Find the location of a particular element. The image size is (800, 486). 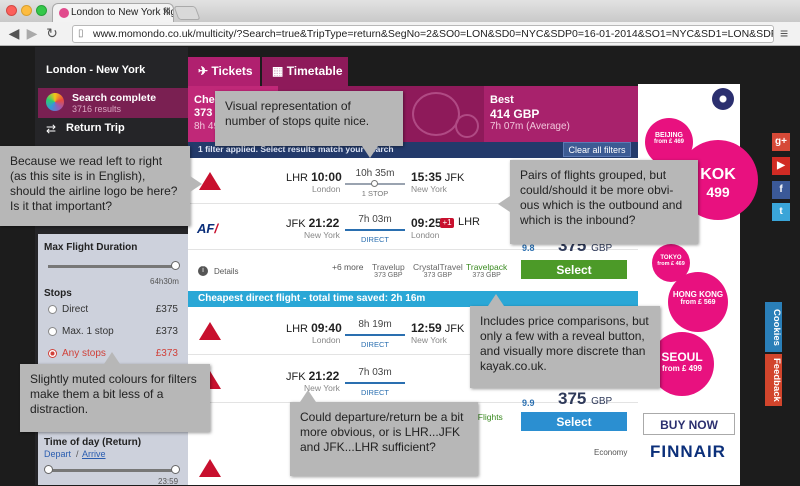

feedback-tab: Feedback is located at coordinates (773, 380).